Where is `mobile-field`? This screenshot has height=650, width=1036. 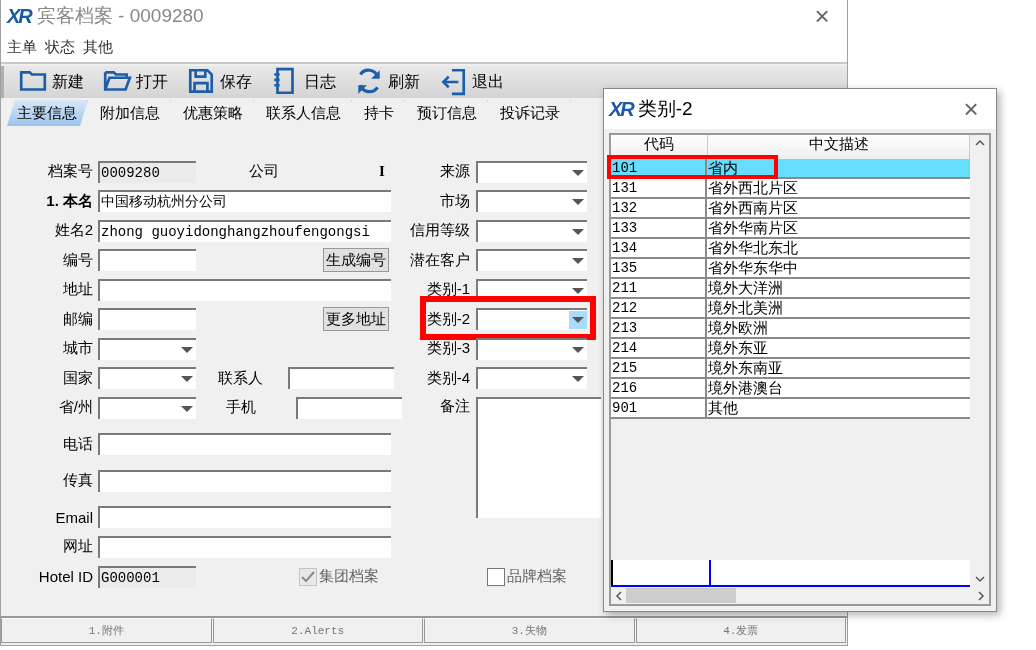
mobile-field is located at coordinates (349, 407).